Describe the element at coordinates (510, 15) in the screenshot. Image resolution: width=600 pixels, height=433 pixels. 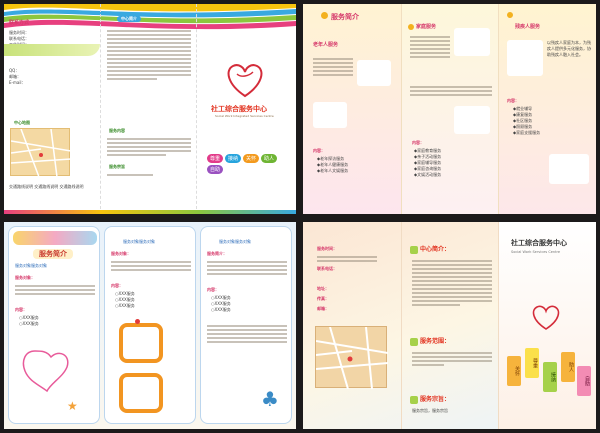
I see `apple-icon` at that location.